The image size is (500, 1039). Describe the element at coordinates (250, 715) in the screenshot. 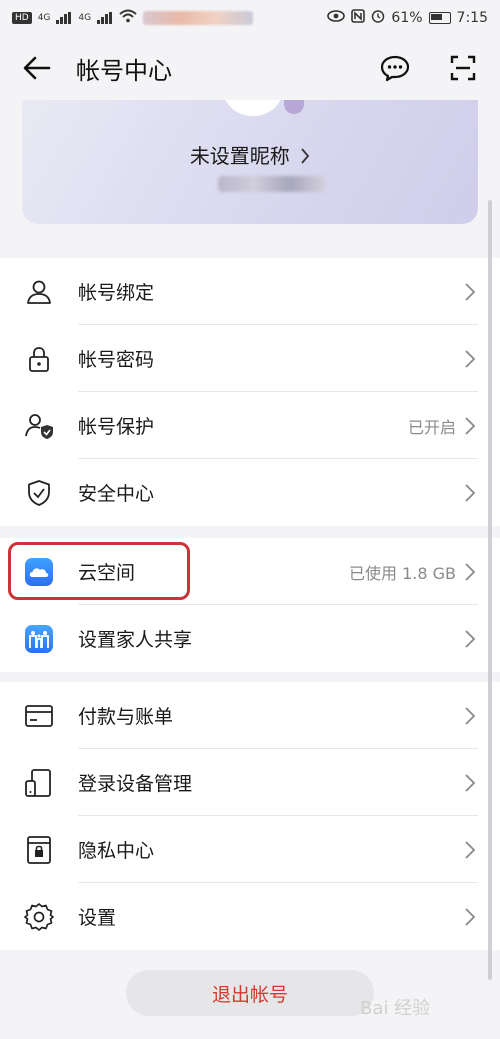

I see `row-payments: 付款与账单` at that location.